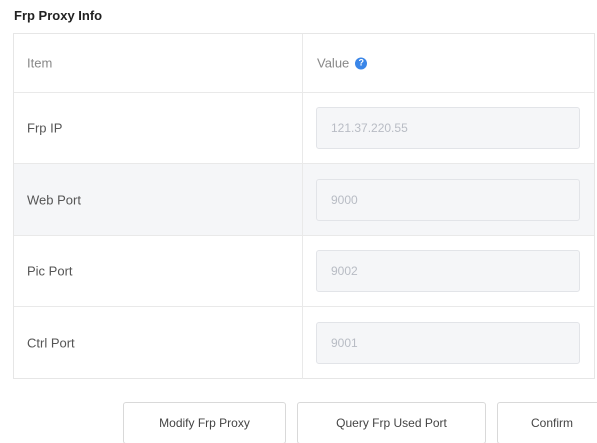  I want to click on row-label-ctrl-port: Ctrl Port, so click(51, 343).